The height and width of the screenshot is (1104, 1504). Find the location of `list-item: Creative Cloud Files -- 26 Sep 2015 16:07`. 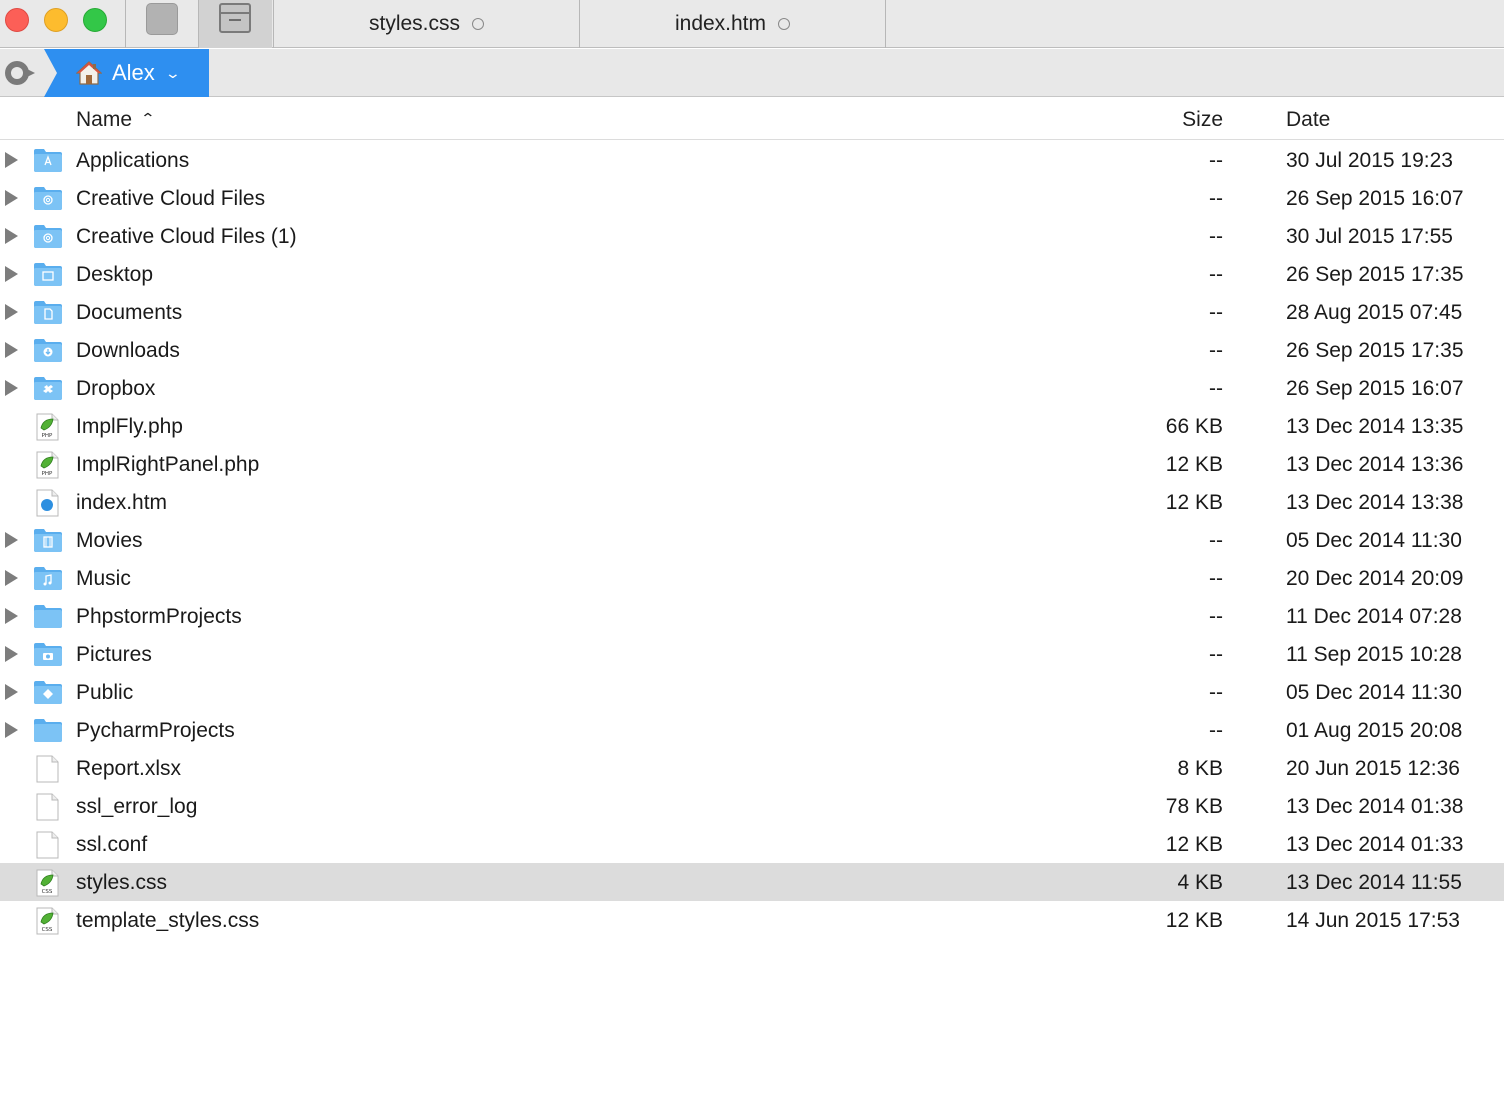

list-item: Creative Cloud Files -- 26 Sep 2015 16:07 is located at coordinates (752, 198).